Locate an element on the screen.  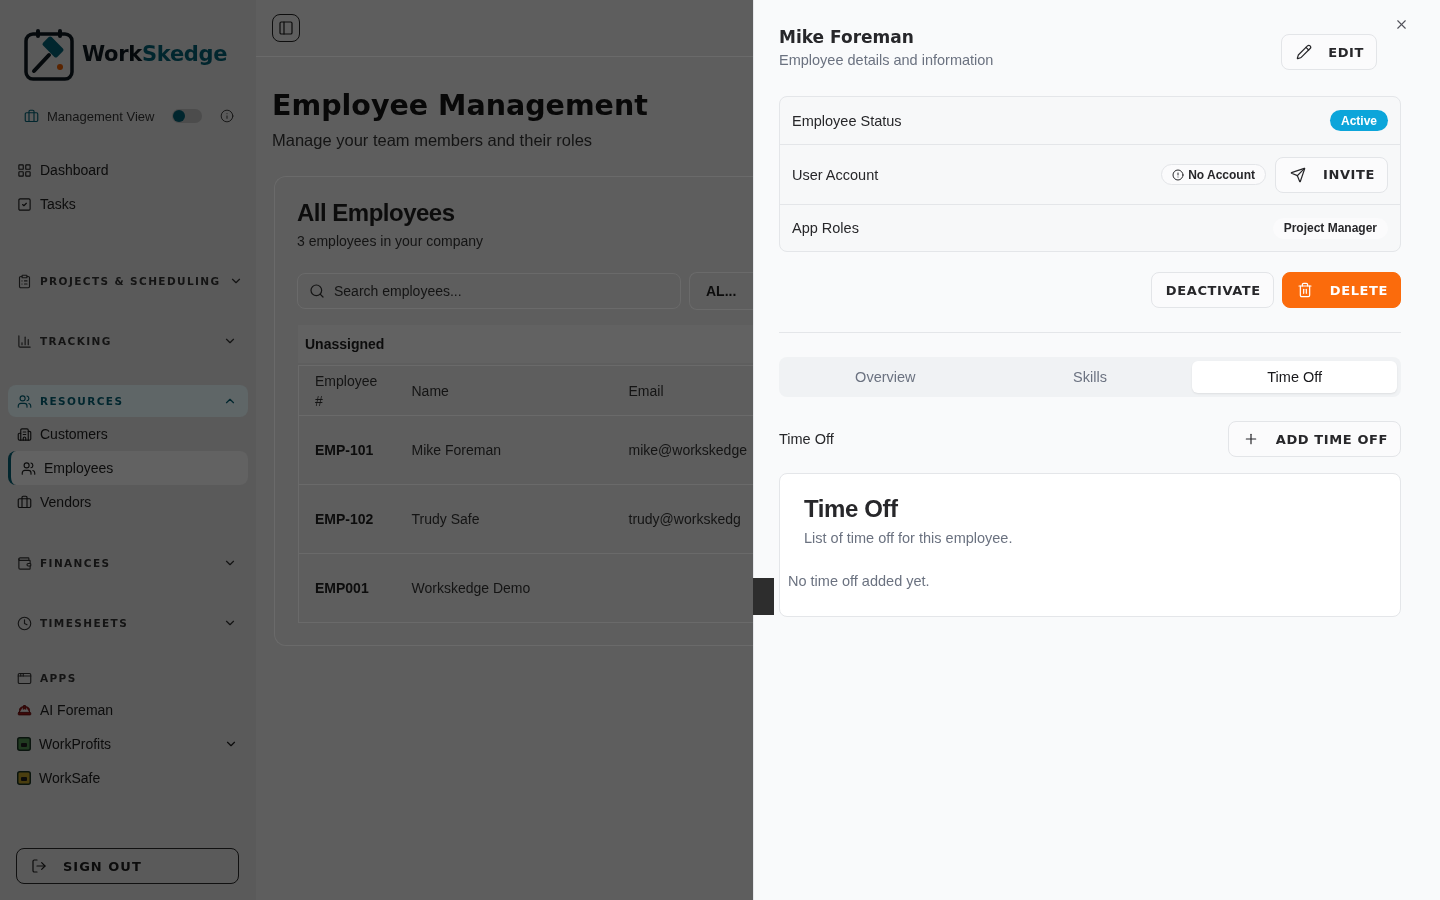
info-icon is located at coordinates (227, 116).